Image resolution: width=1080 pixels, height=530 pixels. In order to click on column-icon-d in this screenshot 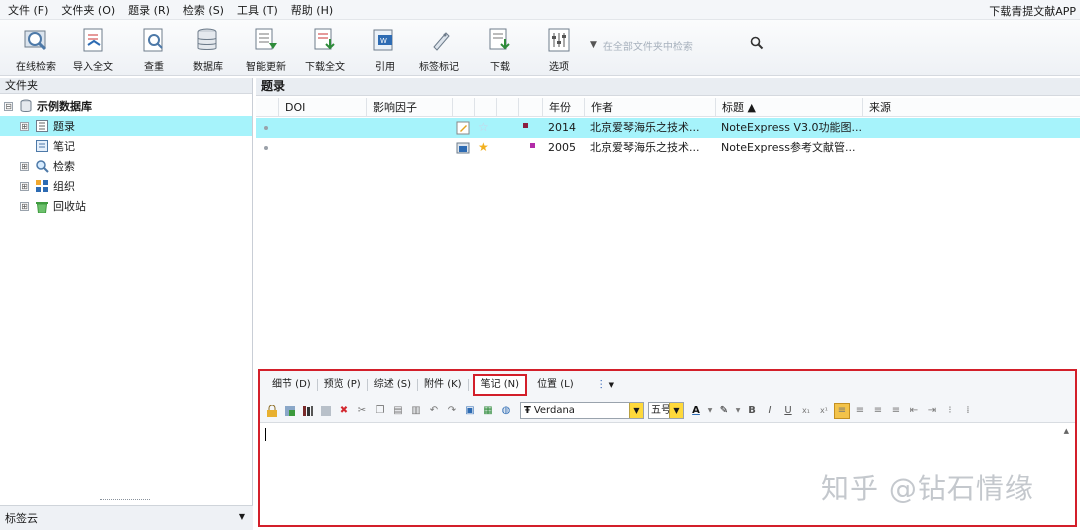, I will do `click(530, 107)`.